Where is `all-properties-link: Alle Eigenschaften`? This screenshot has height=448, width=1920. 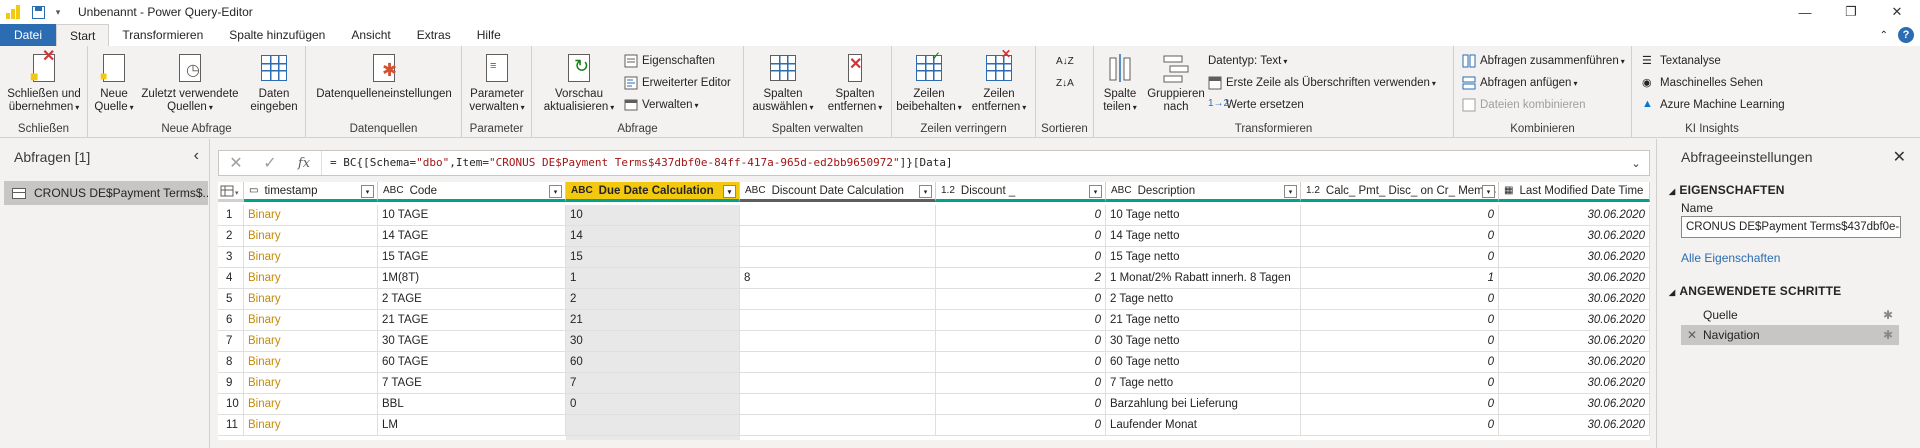 all-properties-link: Alle Eigenschaften is located at coordinates (1730, 258).